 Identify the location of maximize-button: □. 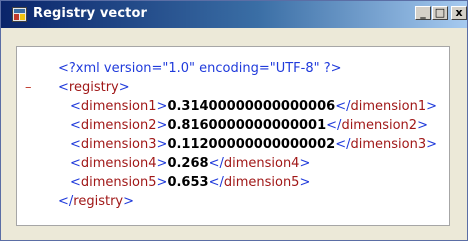
(440, 13).